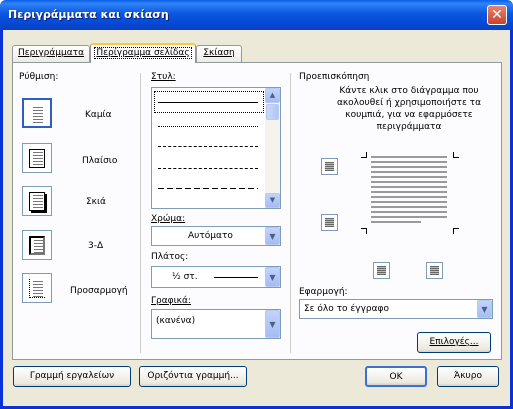 The image size is (513, 409). I want to click on scroll-down-button: ▼, so click(272, 200).